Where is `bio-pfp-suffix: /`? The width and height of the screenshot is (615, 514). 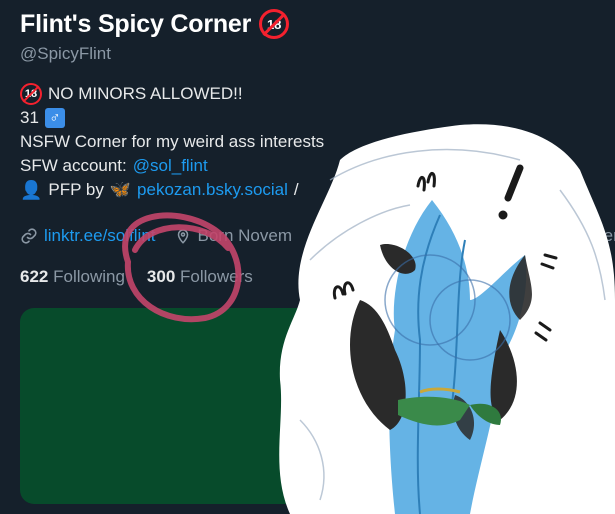 bio-pfp-suffix: / is located at coordinates (296, 189).